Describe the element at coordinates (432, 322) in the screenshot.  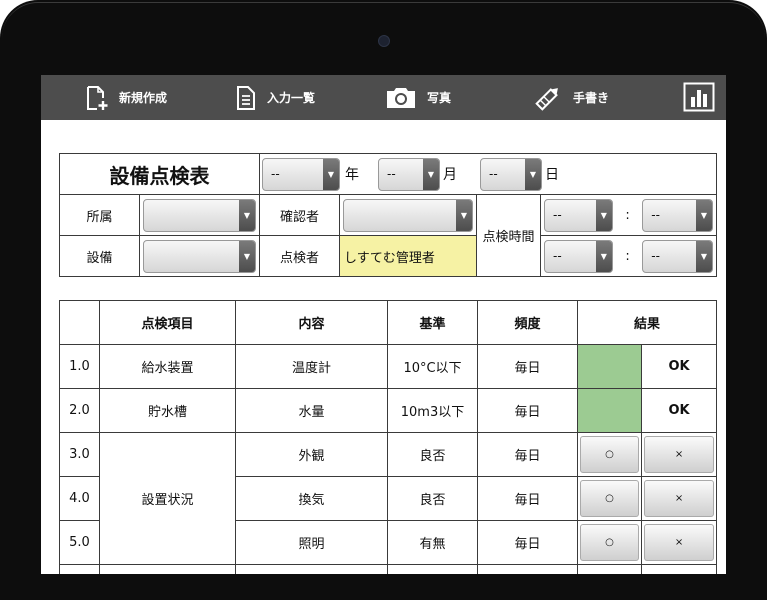
I see `header-standard: 基準` at that location.